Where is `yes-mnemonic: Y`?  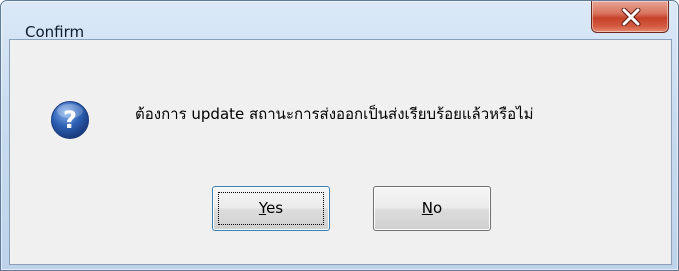 yes-mnemonic: Y is located at coordinates (262, 208).